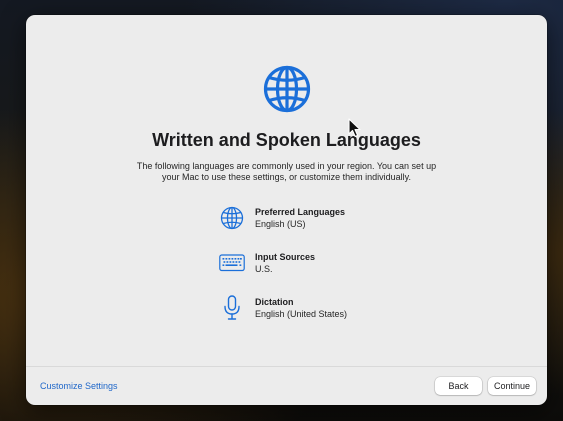 The image size is (563, 421). Describe the element at coordinates (280, 224) in the screenshot. I see `item-value: English (US)` at that location.